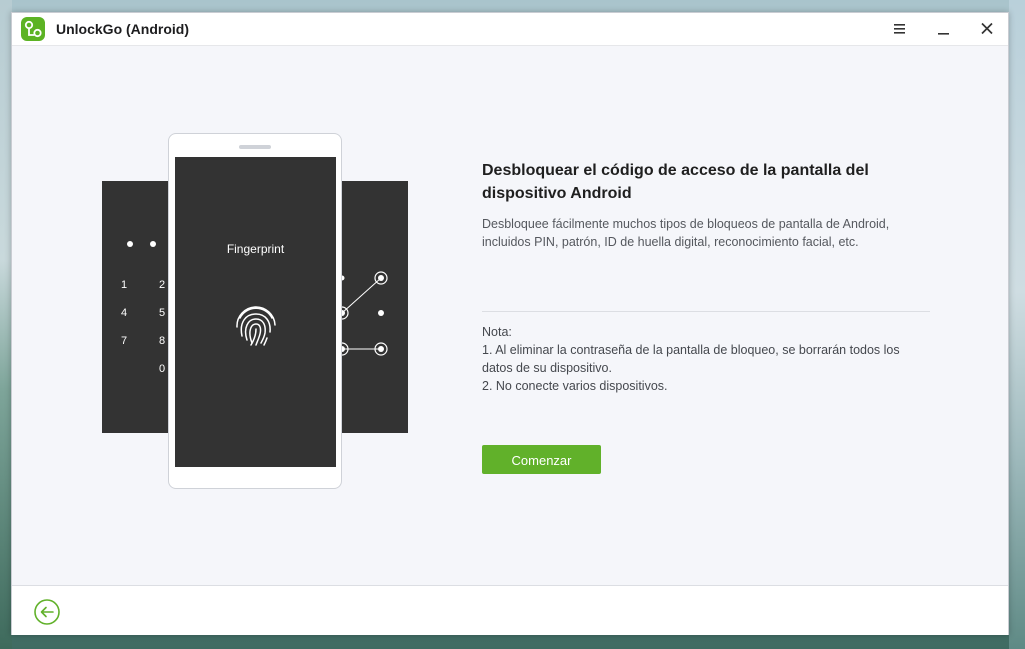  What do you see at coordinates (162, 369) in the screenshot?
I see `pin-digit: 0` at bounding box center [162, 369].